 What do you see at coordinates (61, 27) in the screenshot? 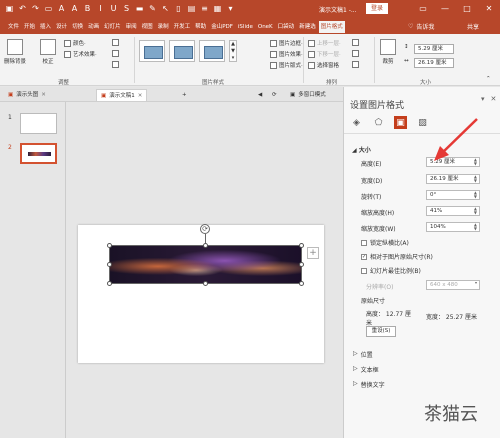
I see `tab-3: 设计` at bounding box center [61, 27].